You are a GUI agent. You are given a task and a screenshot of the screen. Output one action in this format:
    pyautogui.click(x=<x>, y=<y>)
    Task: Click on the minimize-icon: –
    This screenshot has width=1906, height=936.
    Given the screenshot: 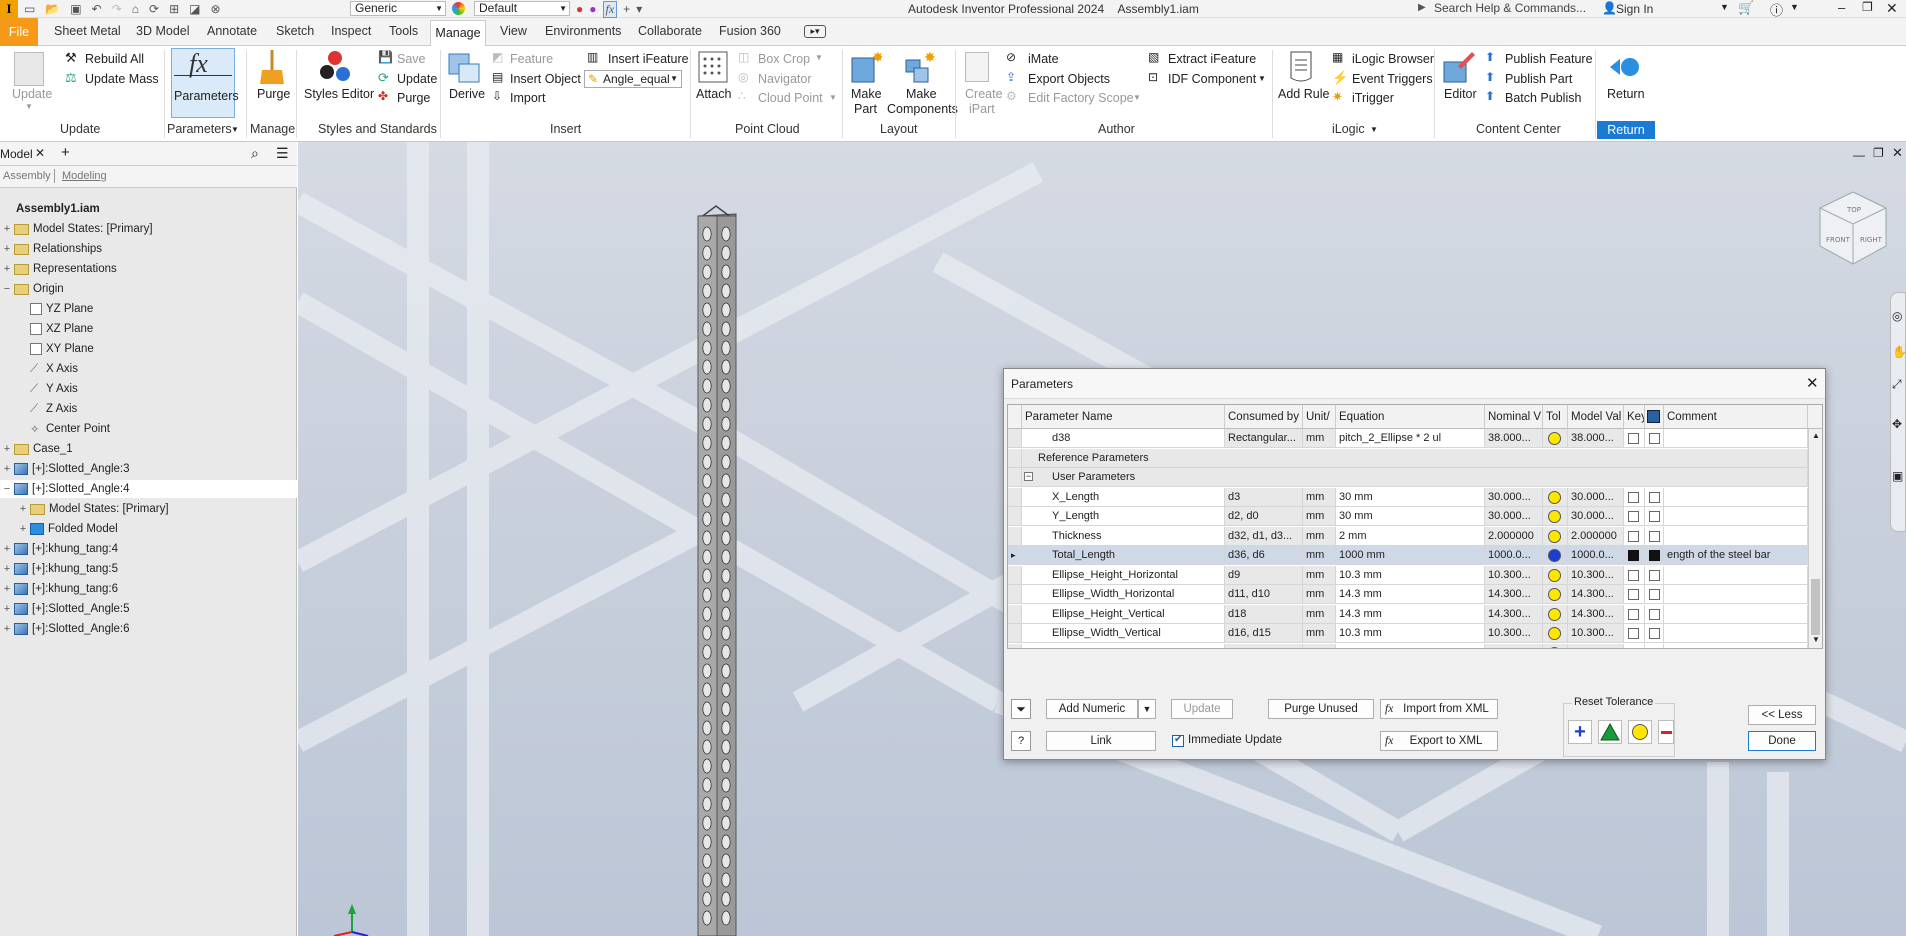 What is the action you would take?
    pyautogui.click(x=1841, y=7)
    